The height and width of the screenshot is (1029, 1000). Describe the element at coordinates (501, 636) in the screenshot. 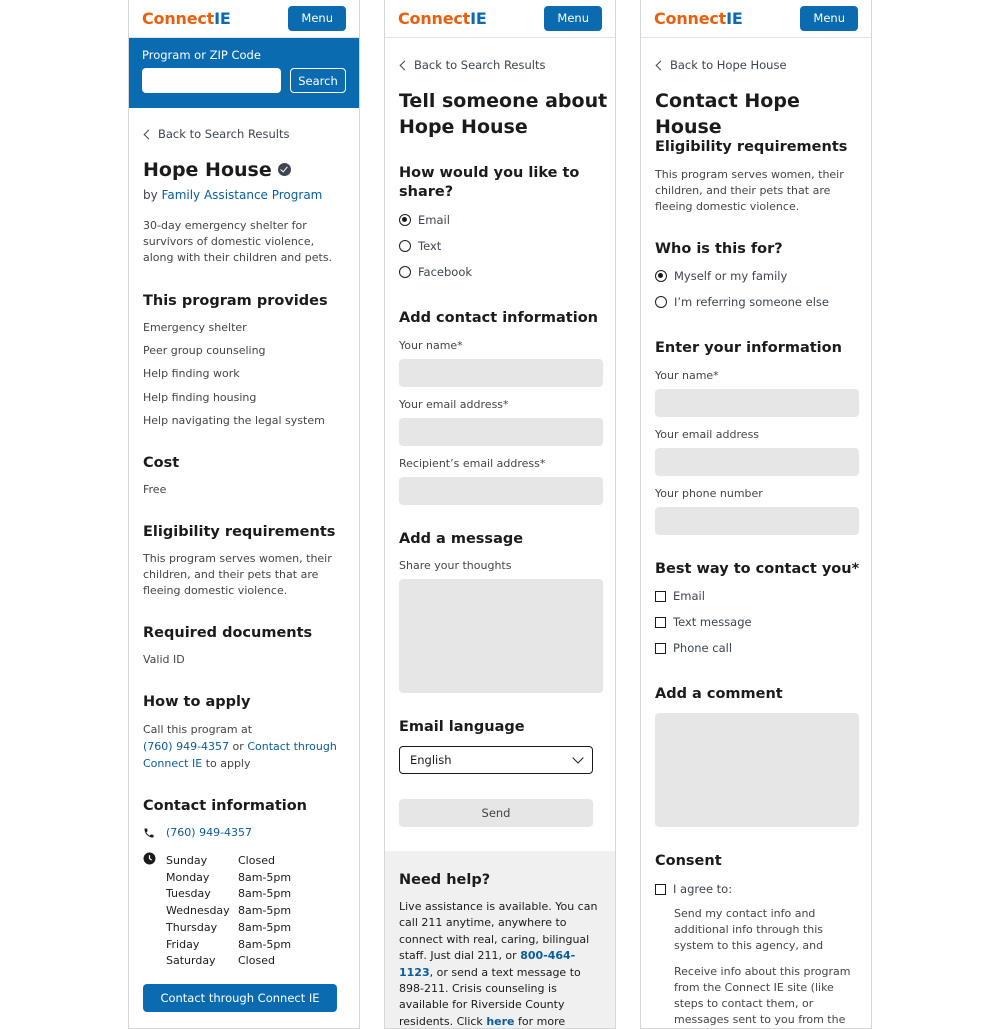

I see `message-textarea` at that location.